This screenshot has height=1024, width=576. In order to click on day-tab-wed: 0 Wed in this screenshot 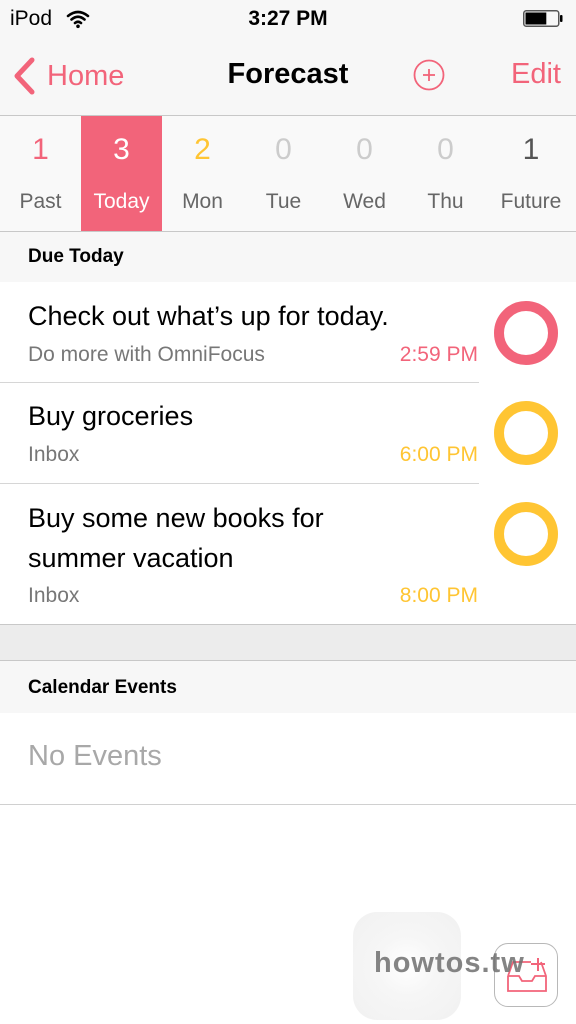, I will do `click(364, 173)`.